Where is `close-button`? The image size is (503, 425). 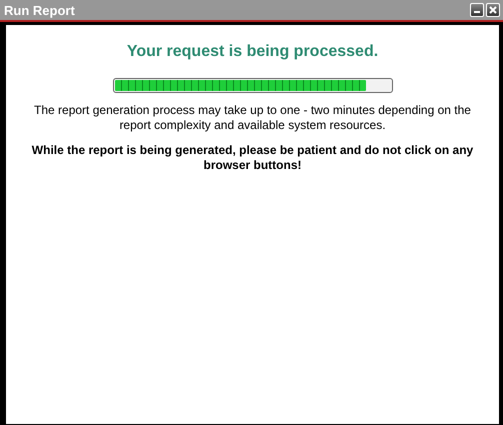 close-button is located at coordinates (493, 10).